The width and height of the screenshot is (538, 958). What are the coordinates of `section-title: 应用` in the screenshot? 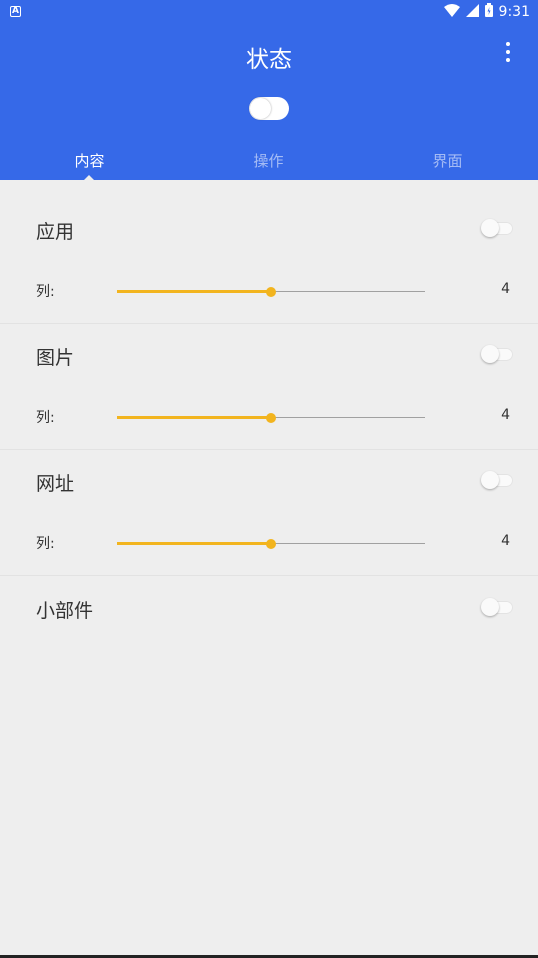 It's located at (55, 232).